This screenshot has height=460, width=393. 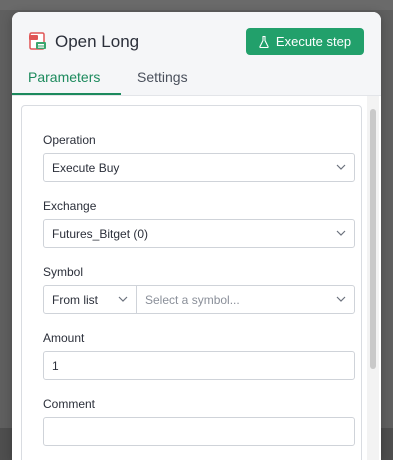 I want to click on exchange-select: Futures_Bitget (0), so click(x=199, y=233).